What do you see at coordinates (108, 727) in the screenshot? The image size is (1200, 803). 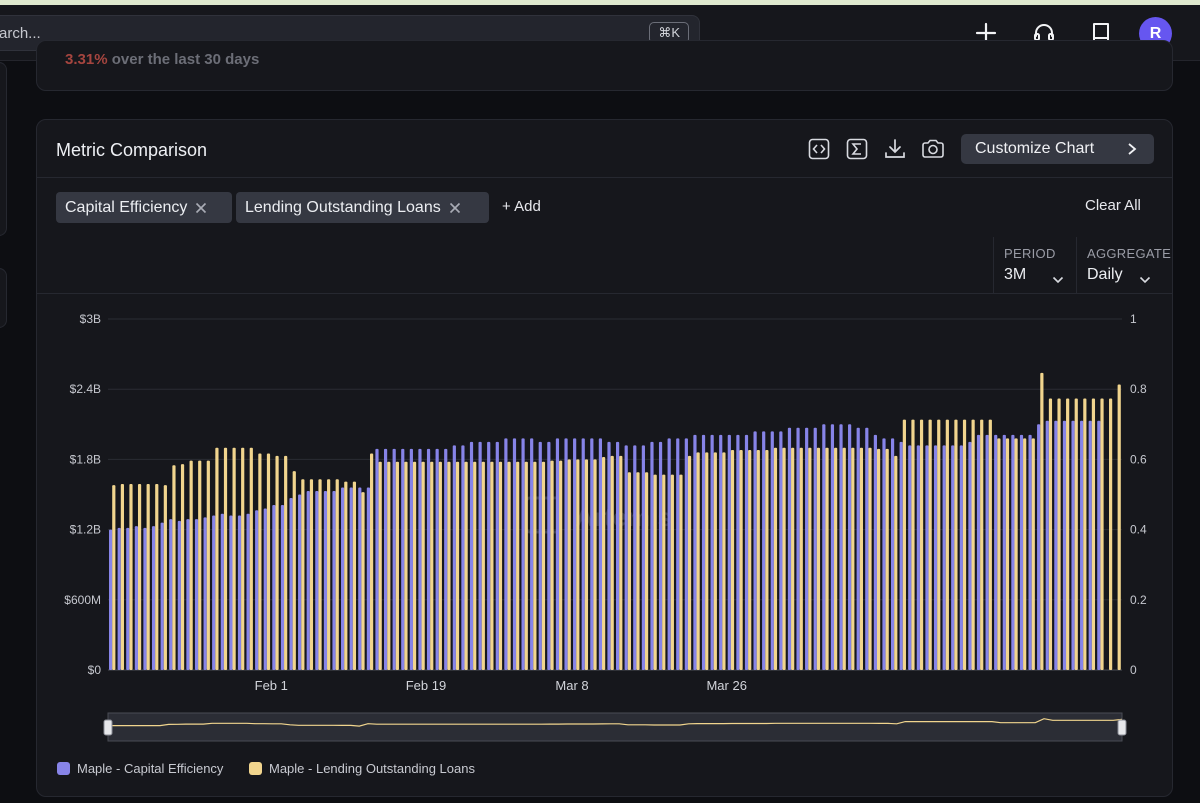 I see `range-handle-left` at bounding box center [108, 727].